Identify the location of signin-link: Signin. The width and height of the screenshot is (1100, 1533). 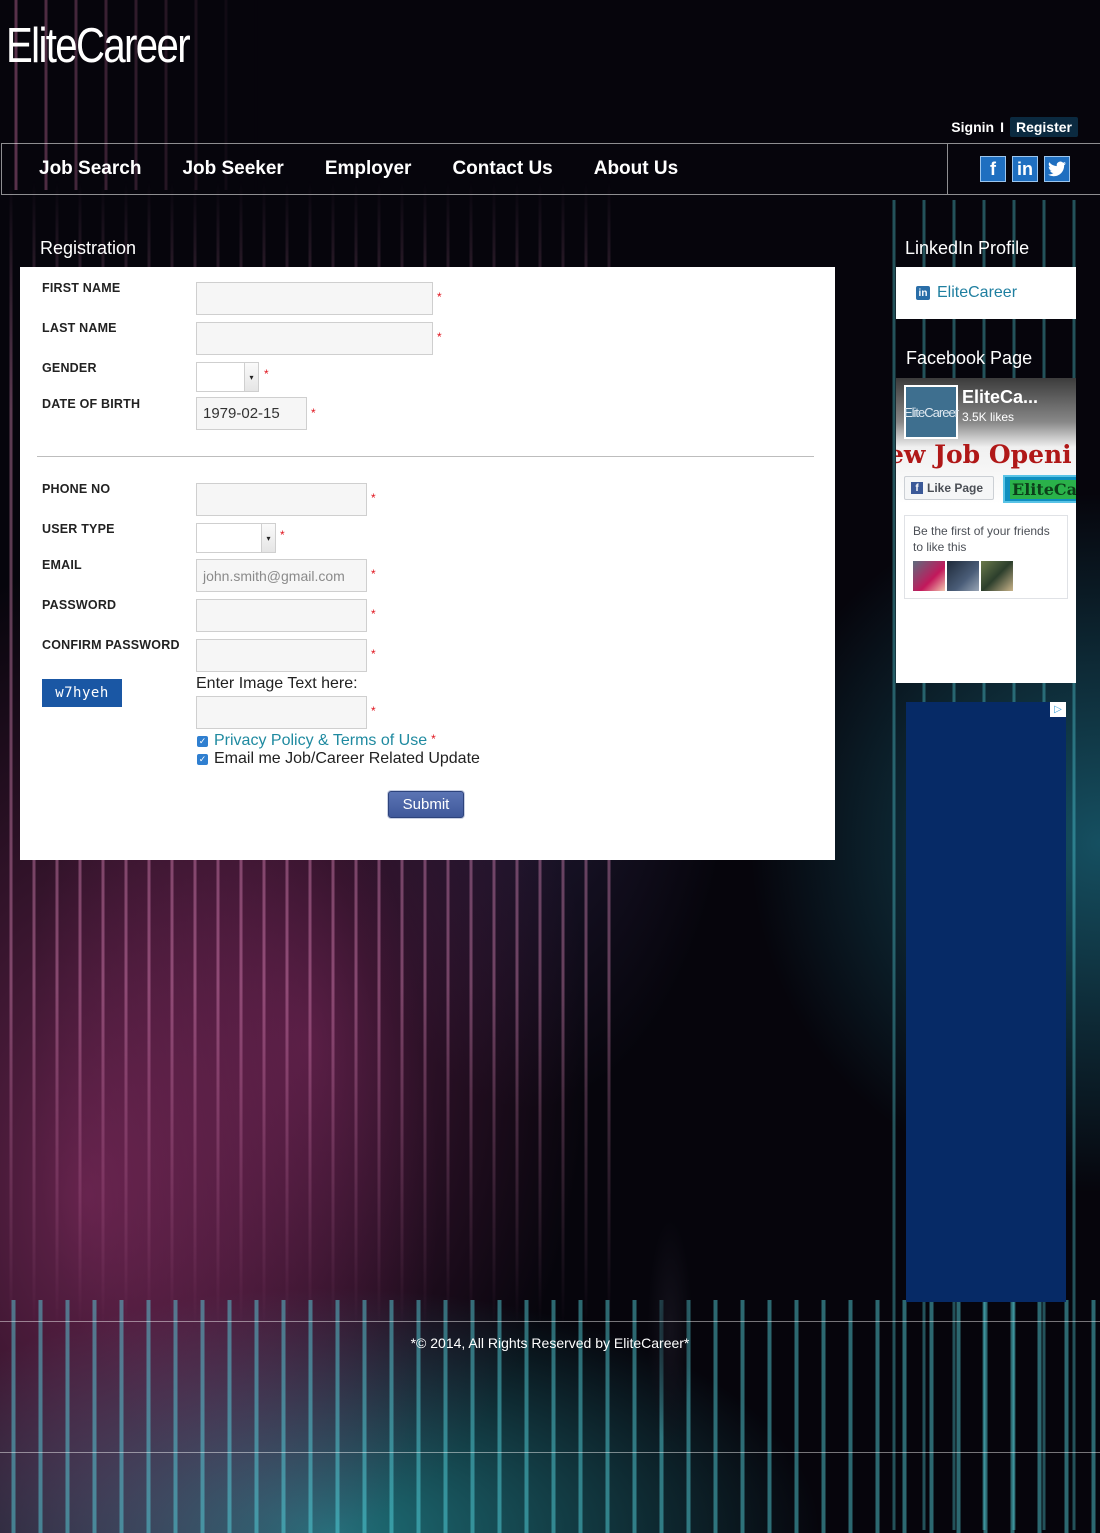
(972, 127).